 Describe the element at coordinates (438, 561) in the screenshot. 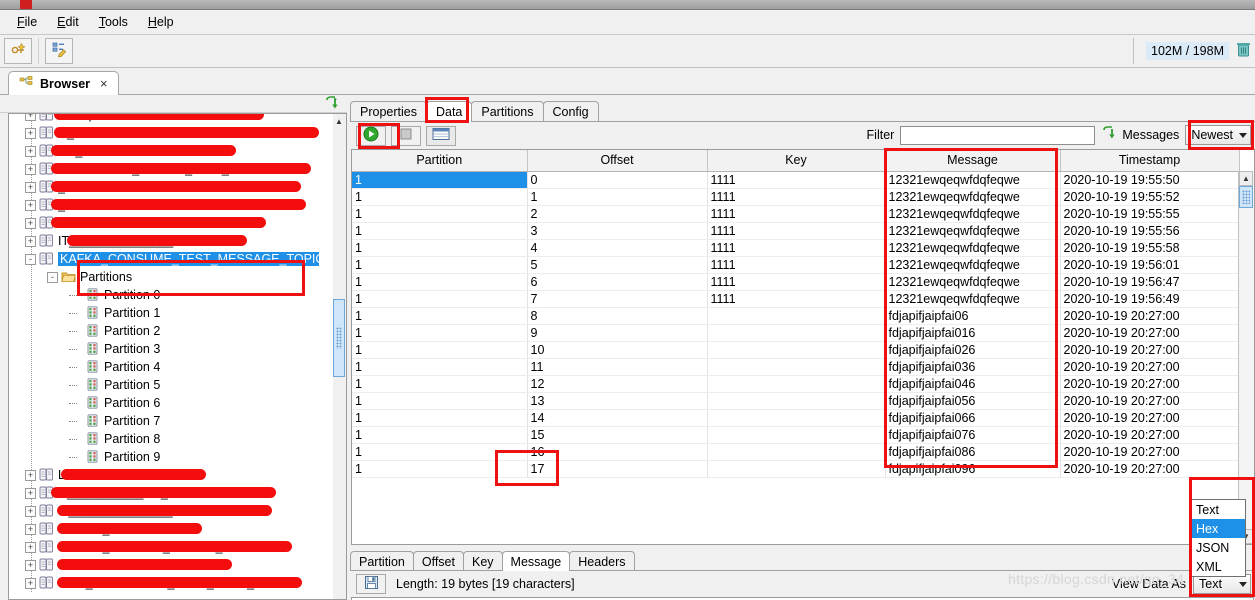

I see `detail-tab-offset: Offset` at that location.